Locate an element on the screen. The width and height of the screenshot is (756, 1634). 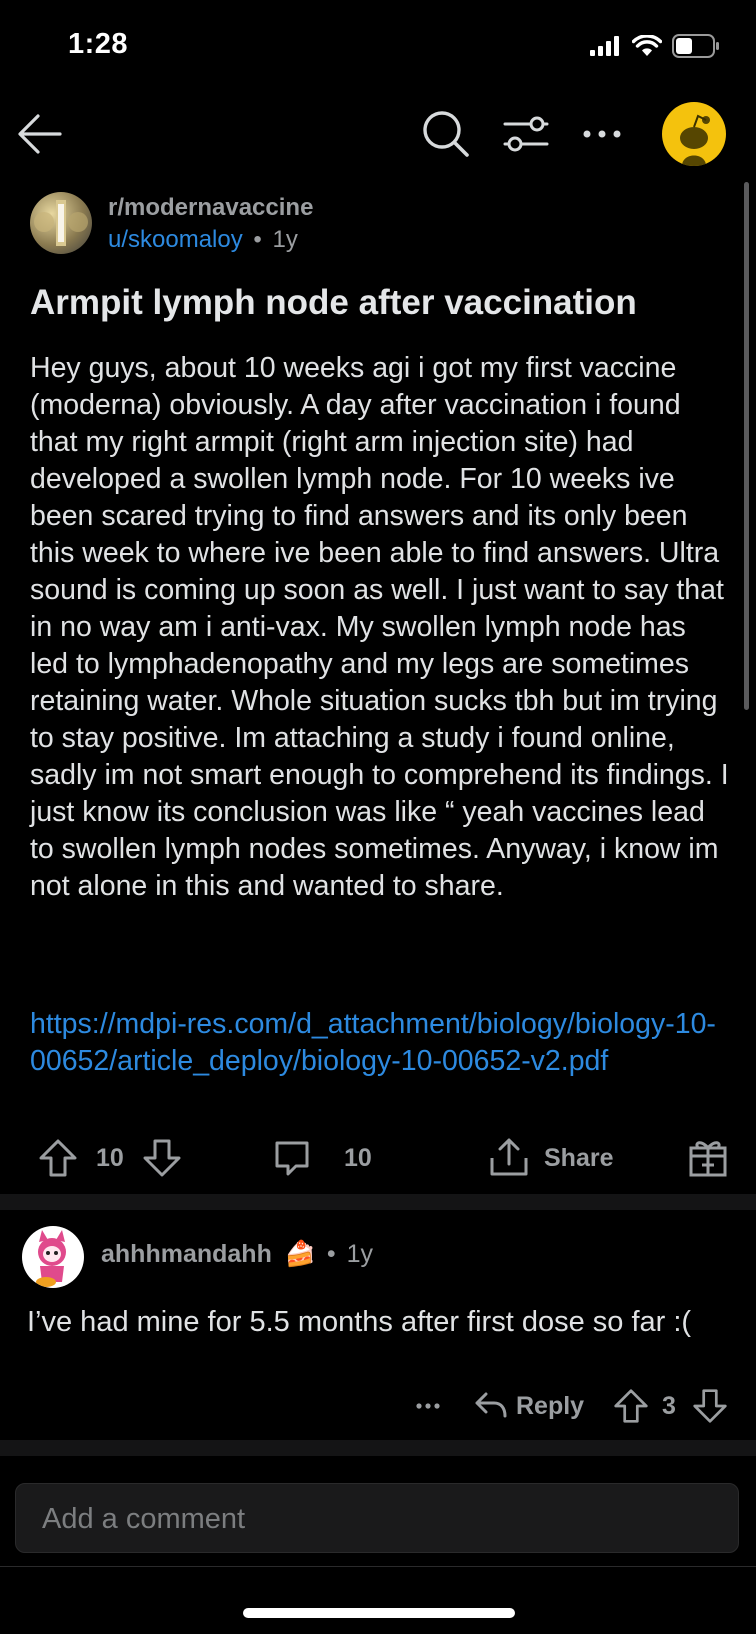
back-button is located at coordinates (40, 134).